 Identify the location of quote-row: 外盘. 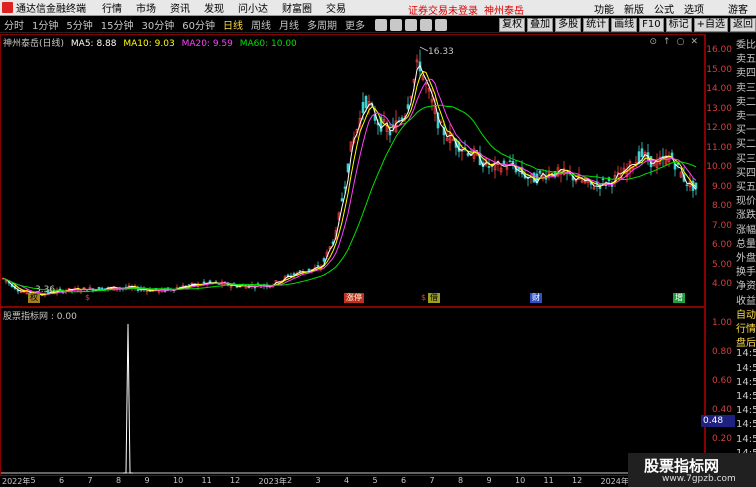
(746, 258).